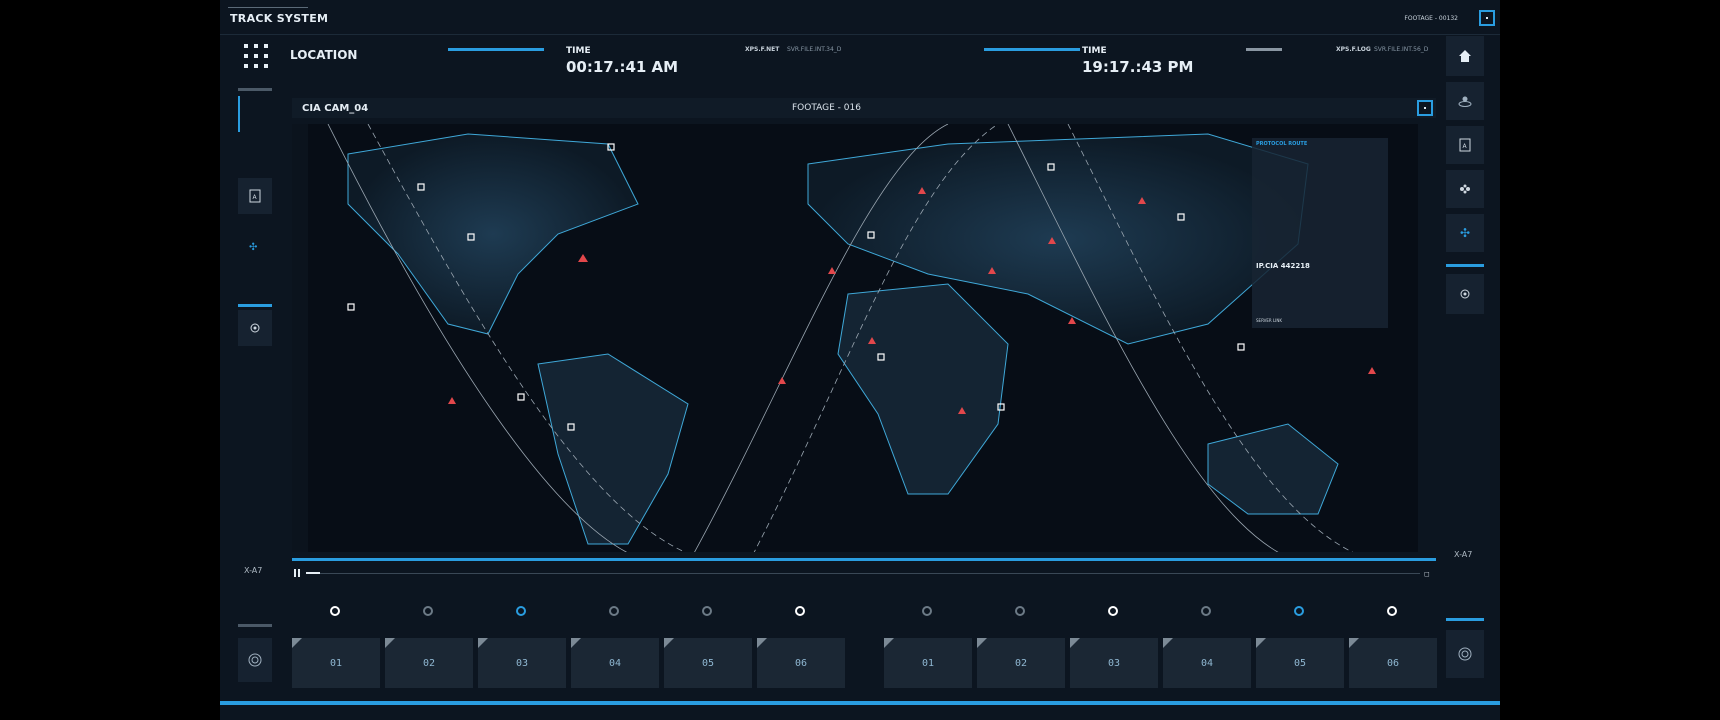 The width and height of the screenshot is (1720, 720). I want to click on right-tool-column: A ✣ X-A7, so click(1466, 366).